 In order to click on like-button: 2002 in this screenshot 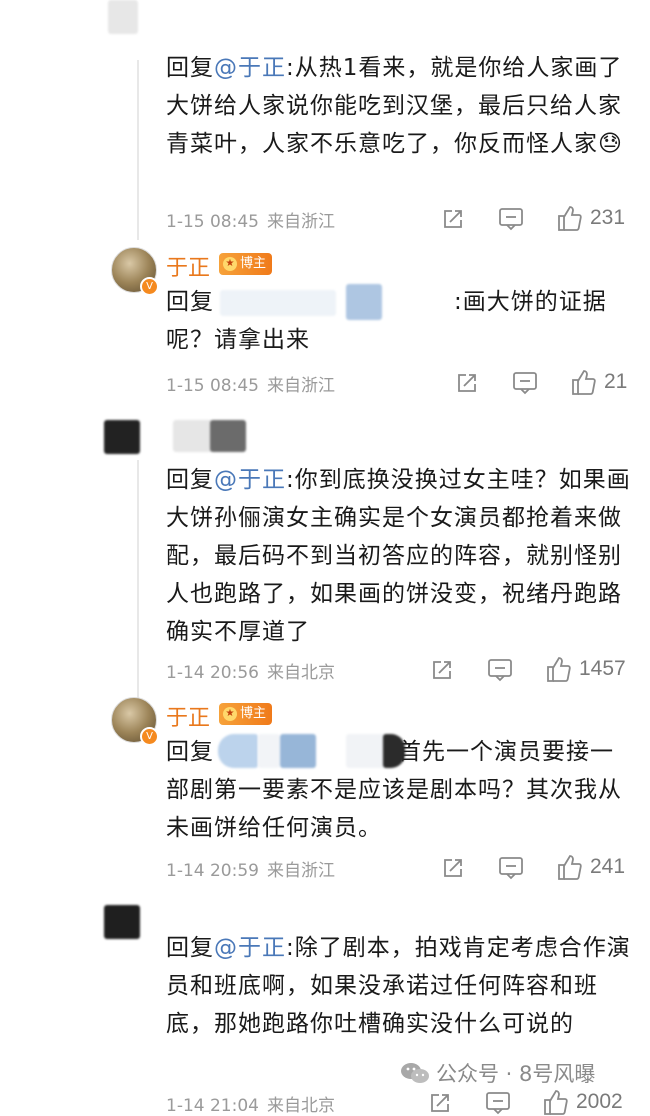, I will do `click(582, 1102)`.